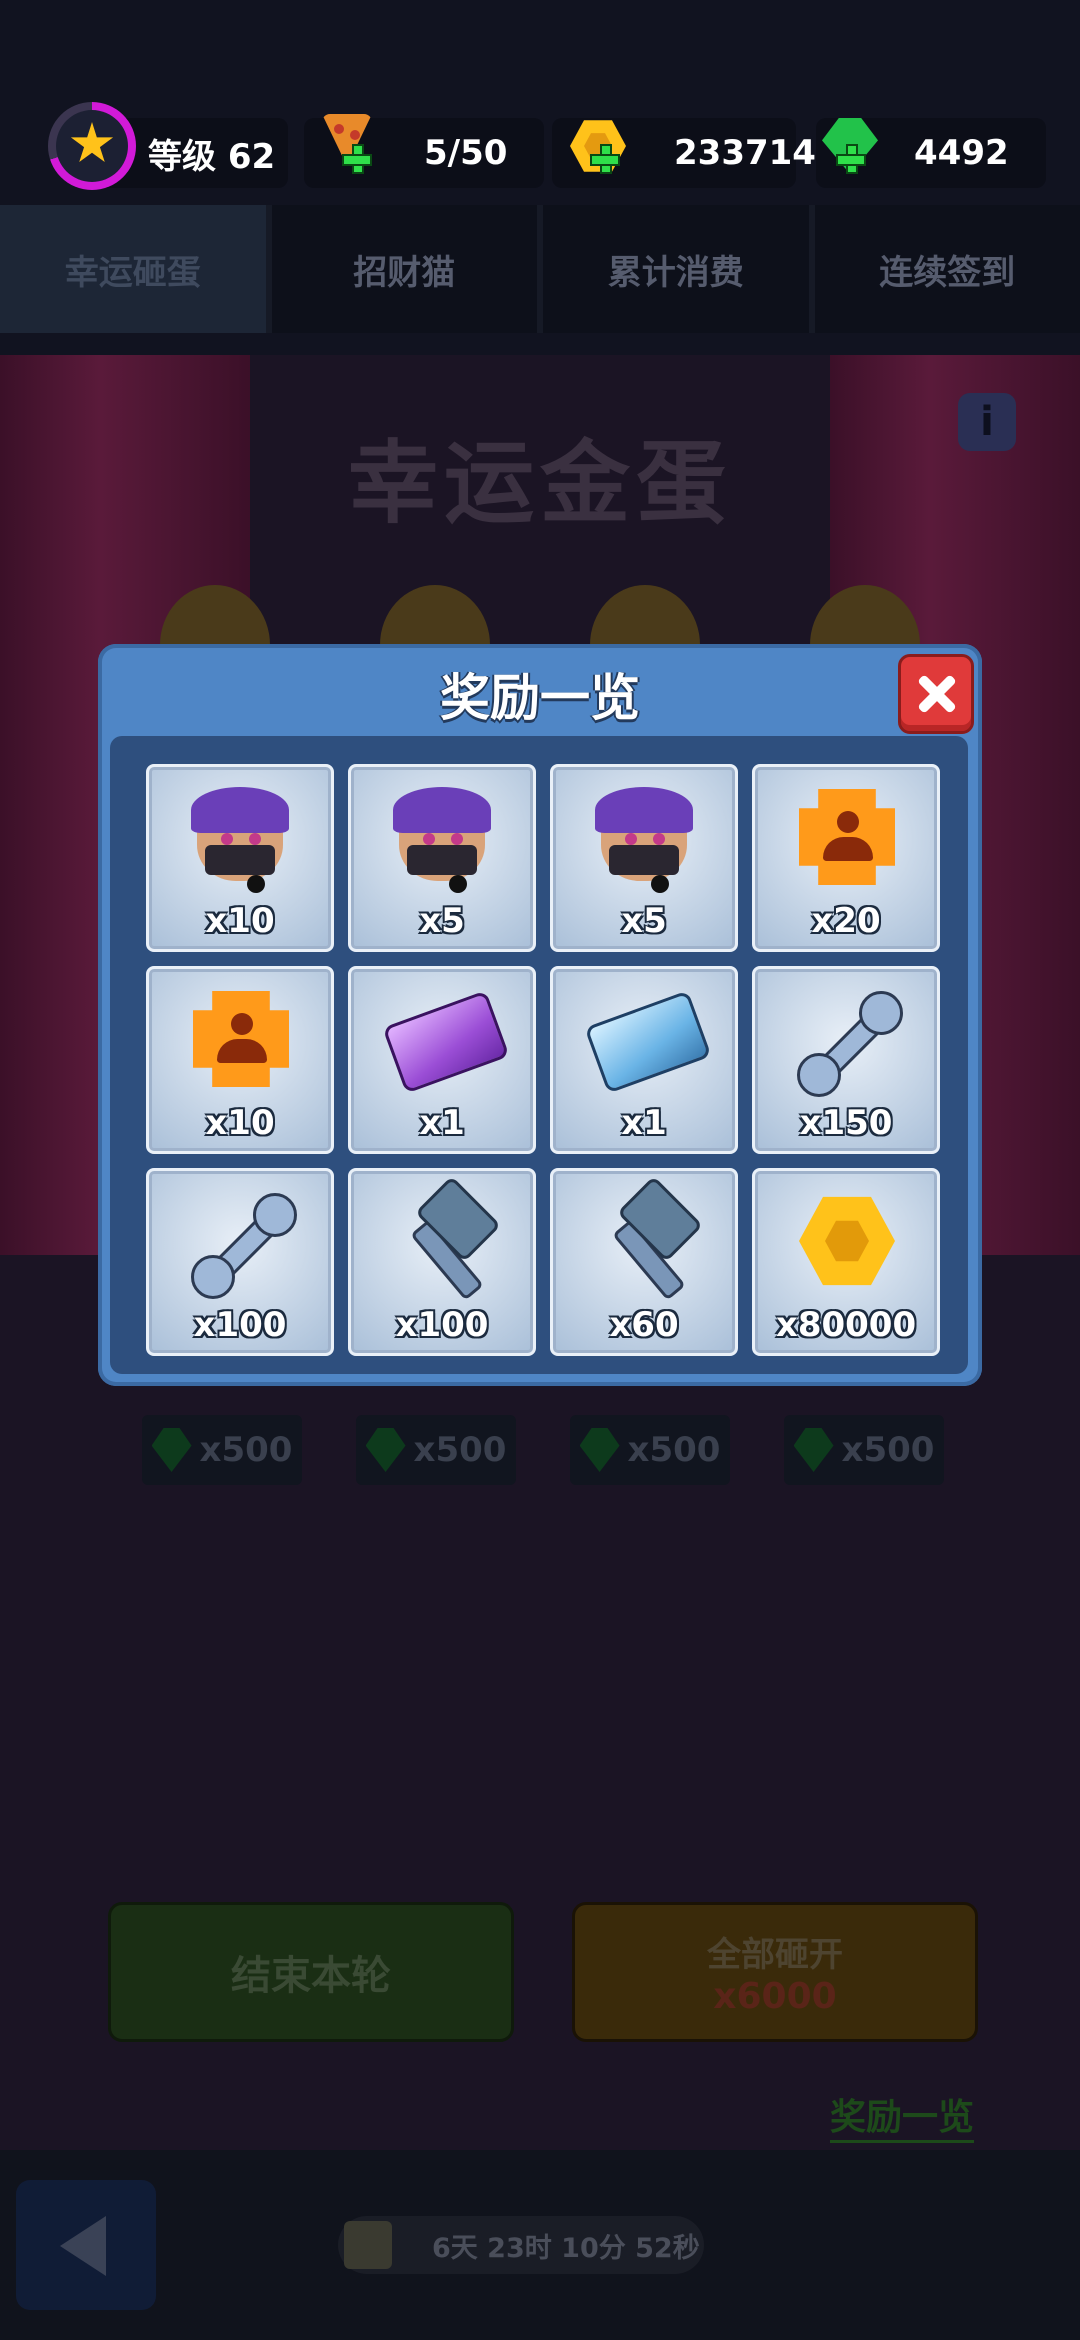 The image size is (1080, 2340). Describe the element at coordinates (846, 1325) in the screenshot. I see `reward-qty: x80000` at that location.